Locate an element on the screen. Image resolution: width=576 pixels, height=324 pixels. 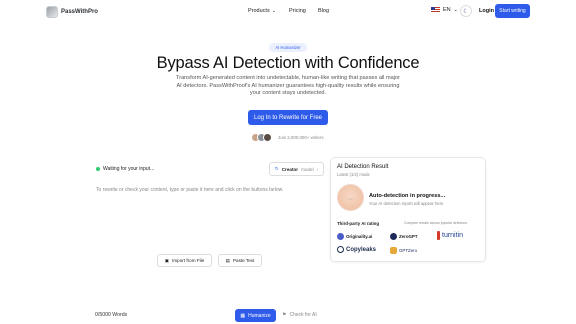
language-label: EN is located at coordinates (447, 10).